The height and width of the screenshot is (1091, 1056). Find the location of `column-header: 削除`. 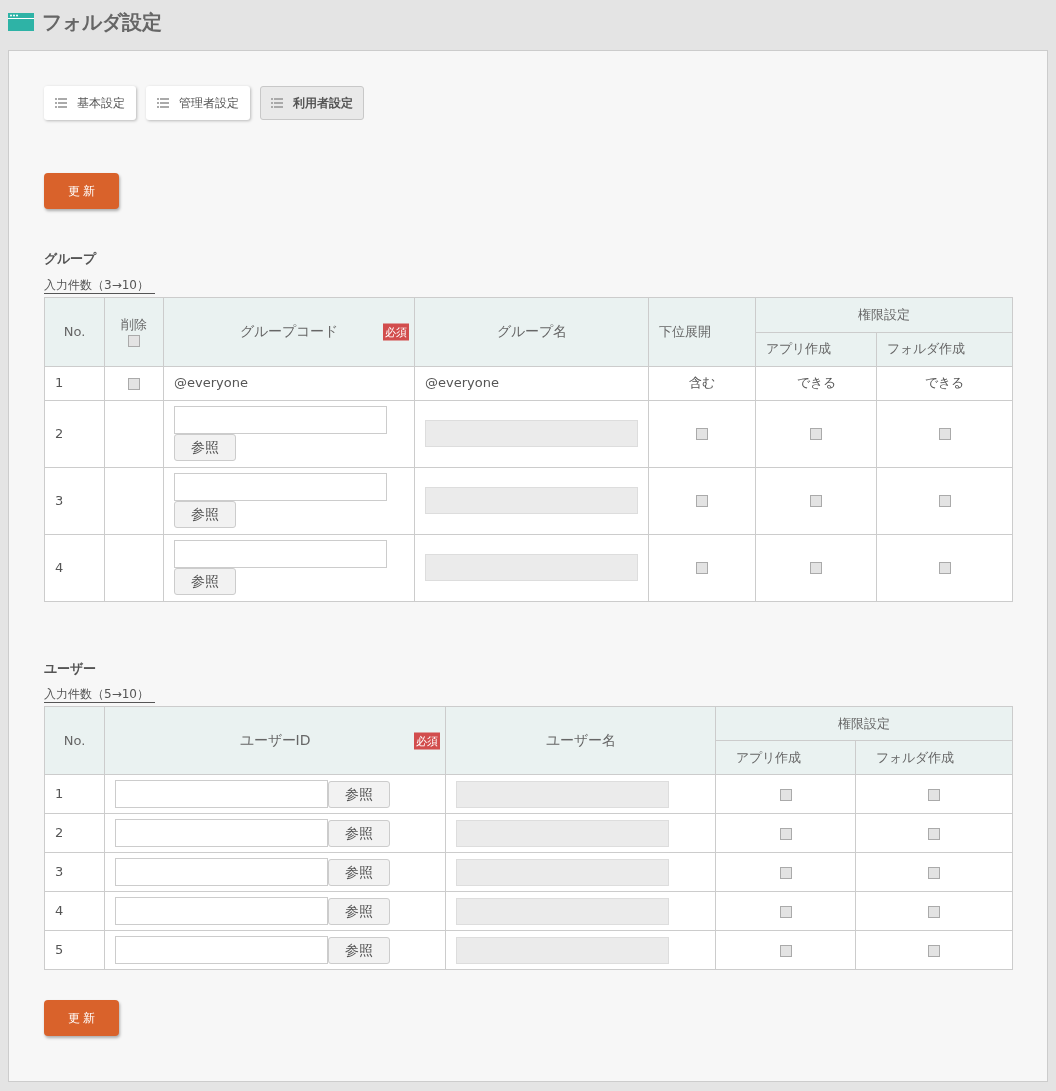

column-header: 削除 is located at coordinates (134, 324).